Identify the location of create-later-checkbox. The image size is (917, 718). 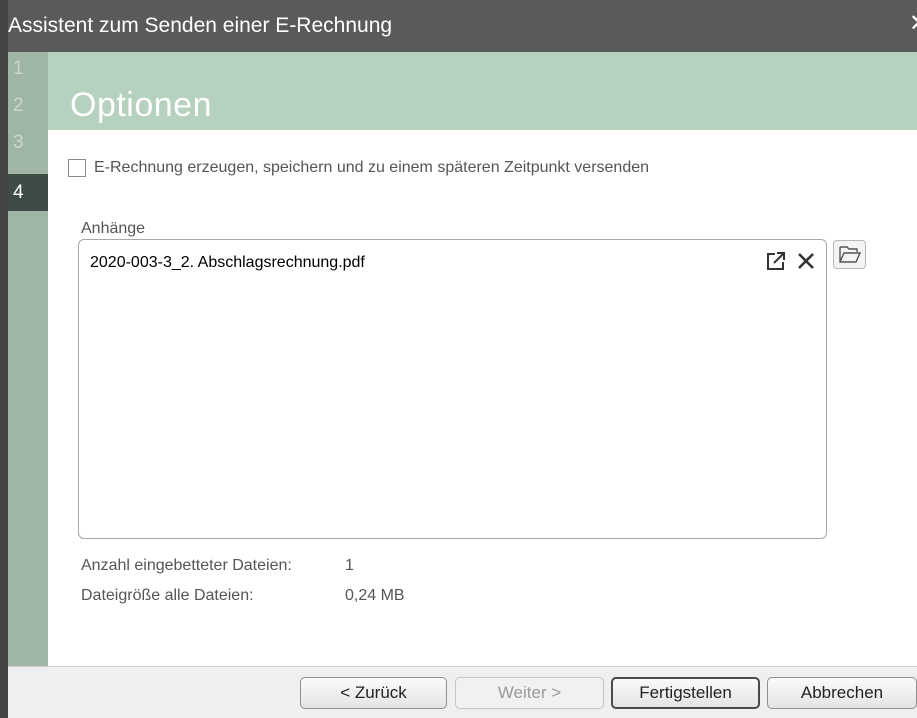
(77, 168).